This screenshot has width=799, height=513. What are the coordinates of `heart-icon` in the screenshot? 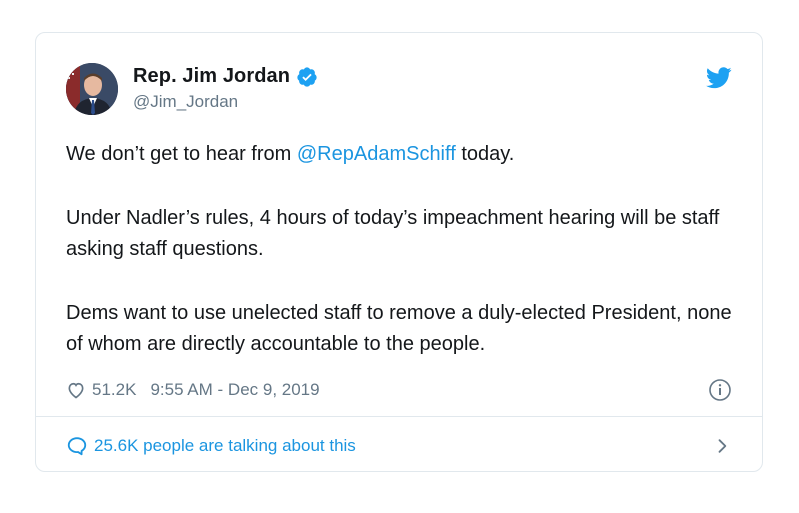 It's located at (76, 390).